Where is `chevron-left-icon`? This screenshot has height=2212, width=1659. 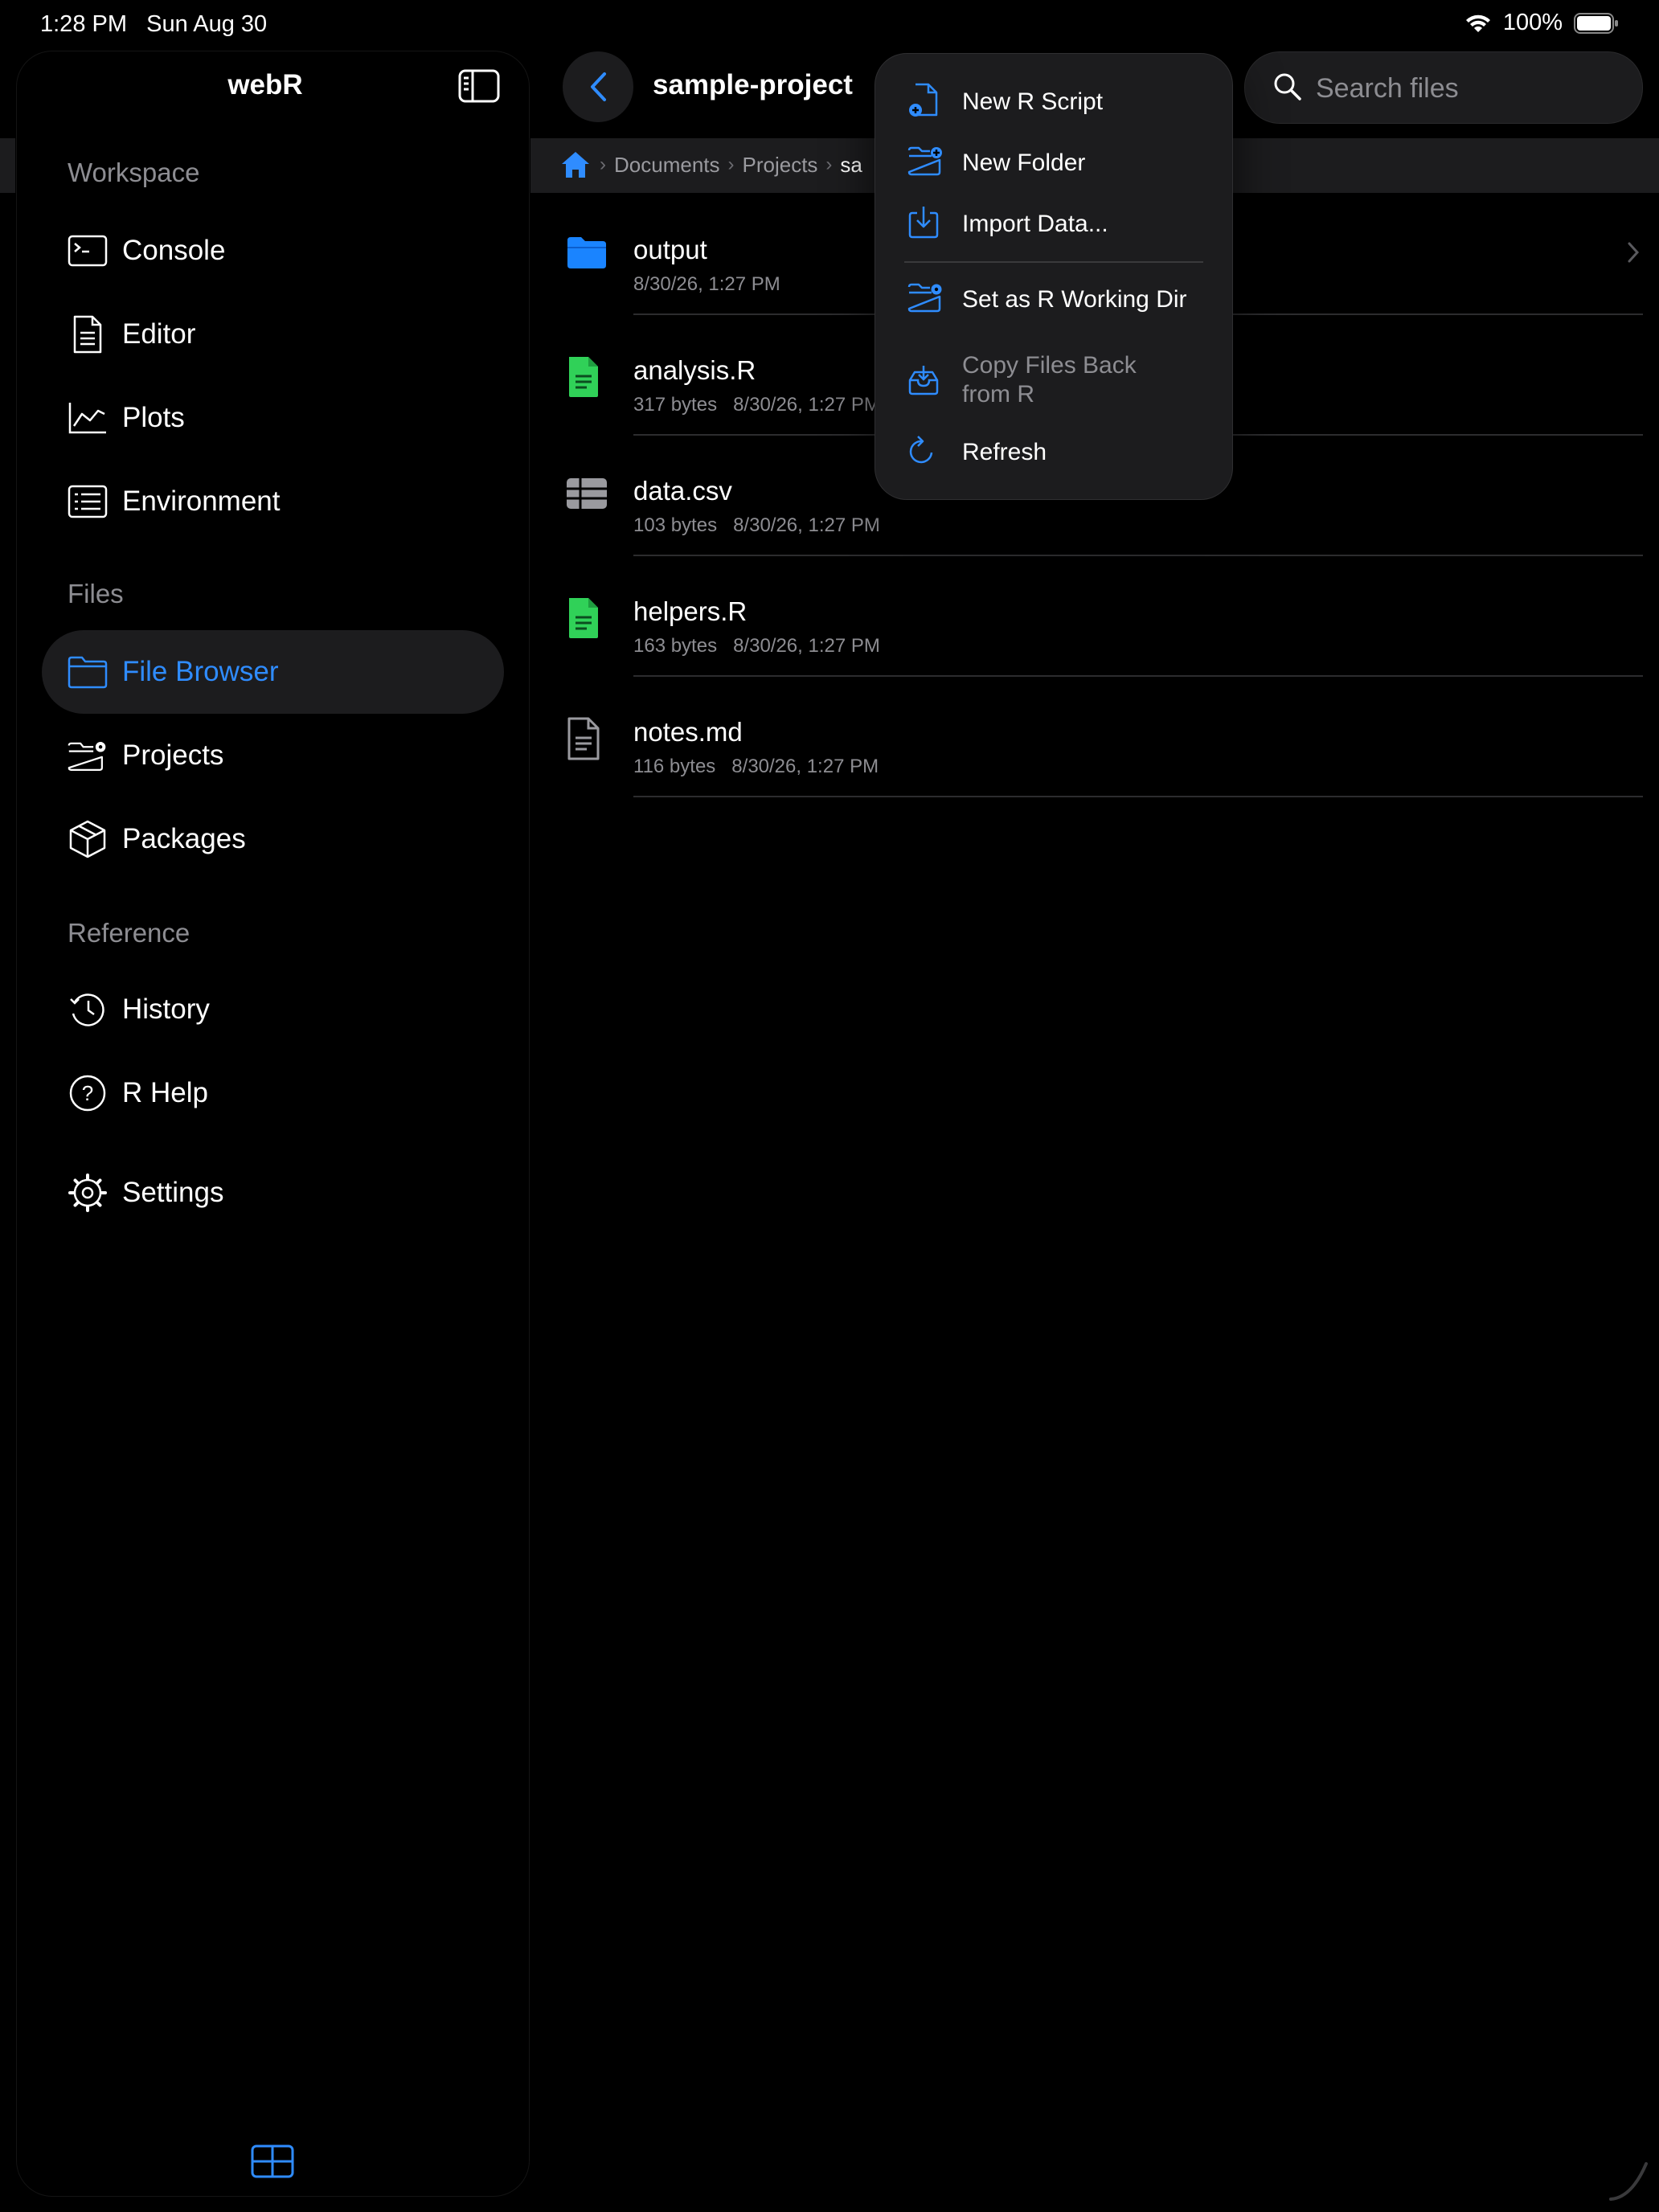
chevron-left-icon is located at coordinates (598, 87).